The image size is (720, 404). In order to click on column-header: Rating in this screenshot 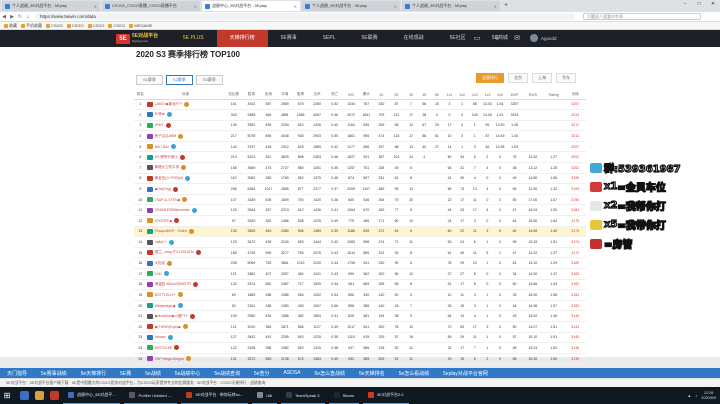, I will do `click(553, 95)`.